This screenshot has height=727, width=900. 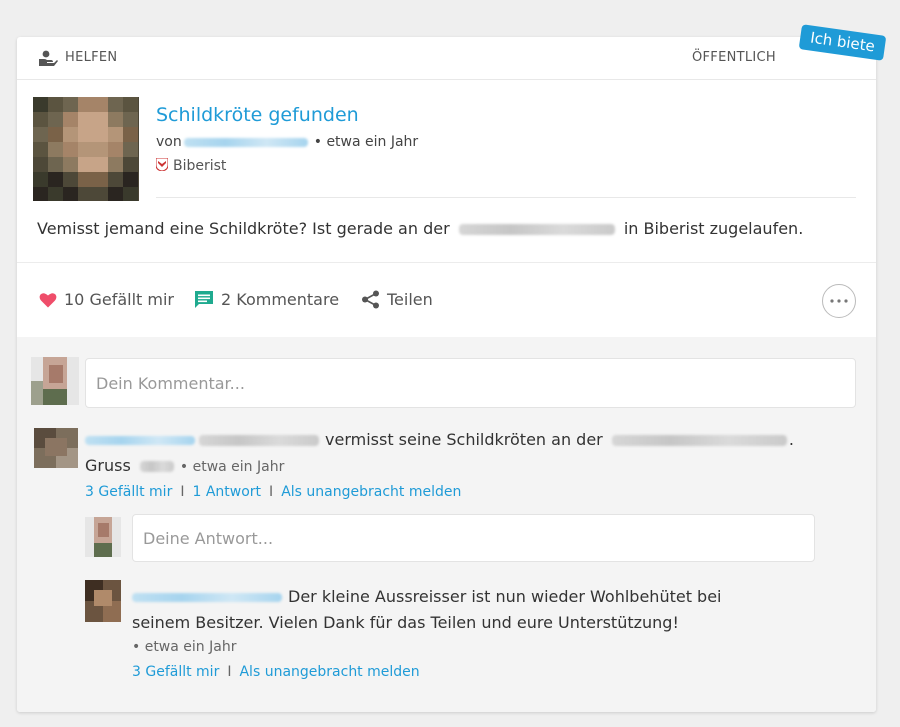 I want to click on comment-like-link: 3 Gefällt mir, so click(x=128, y=492).